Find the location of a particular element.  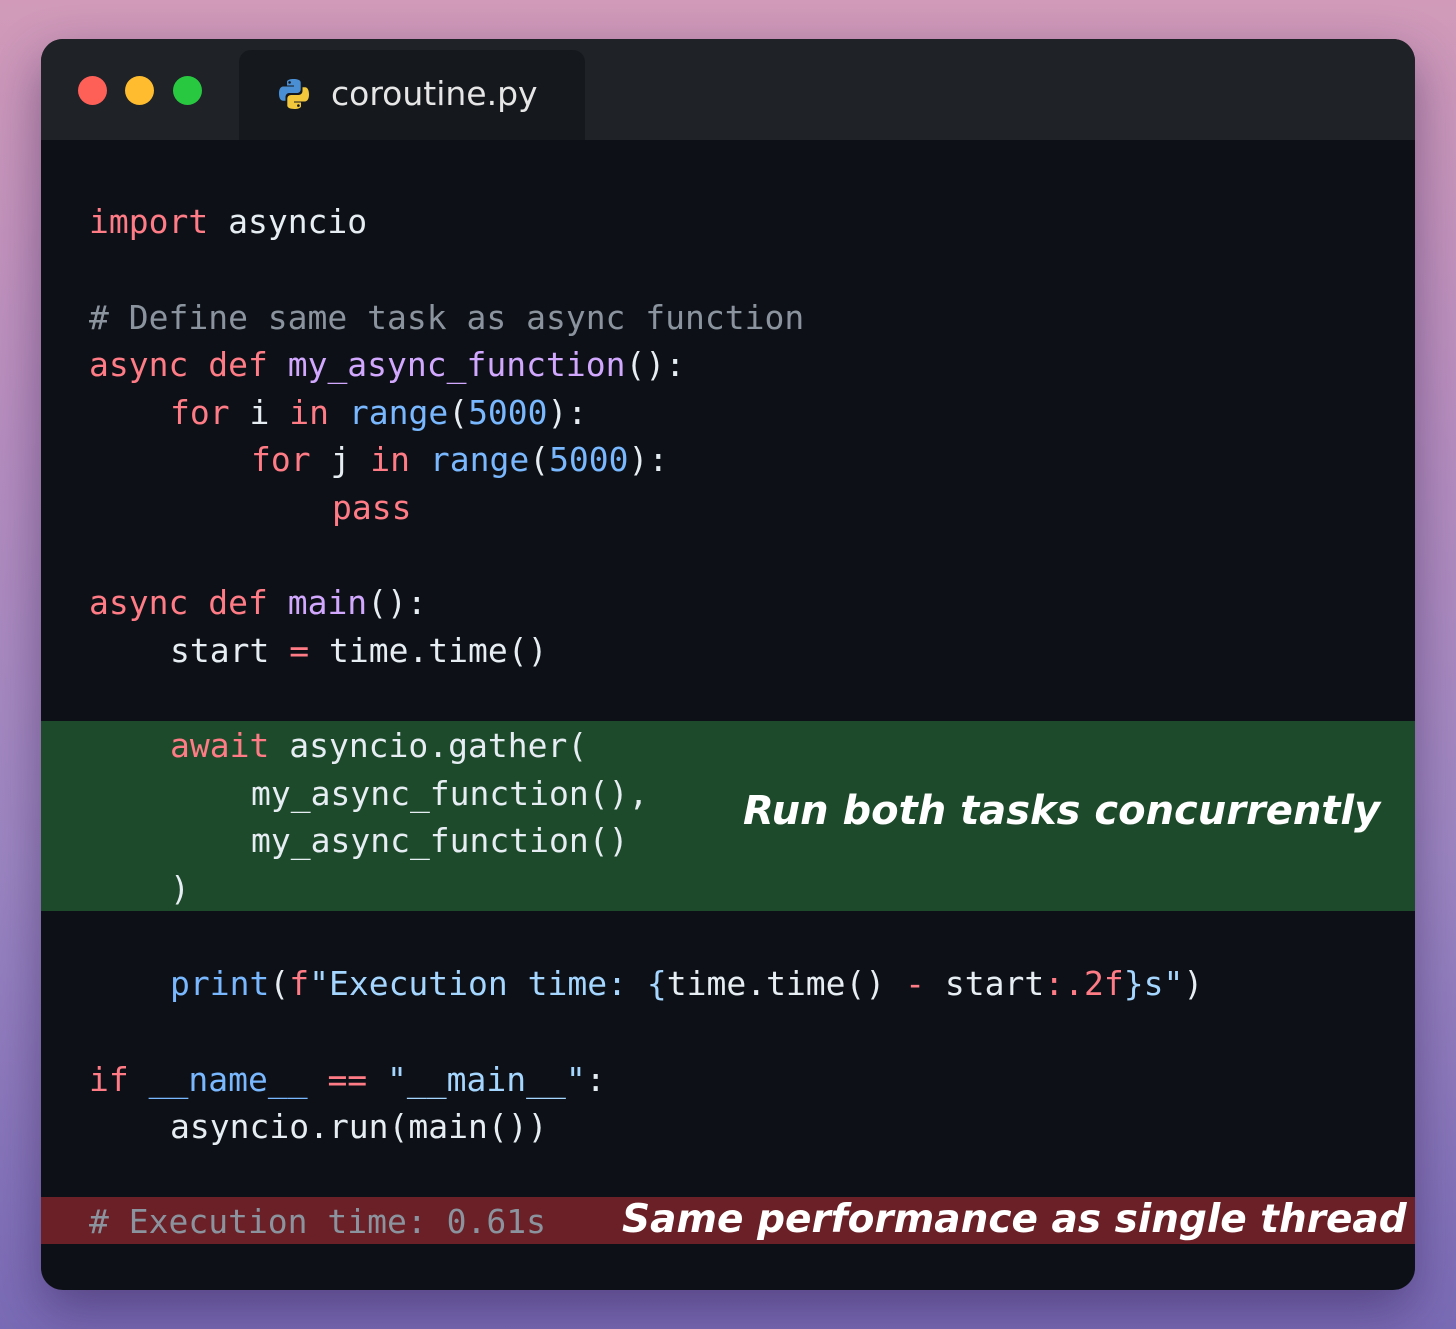

format-spec: :.2f is located at coordinates (1084, 983).